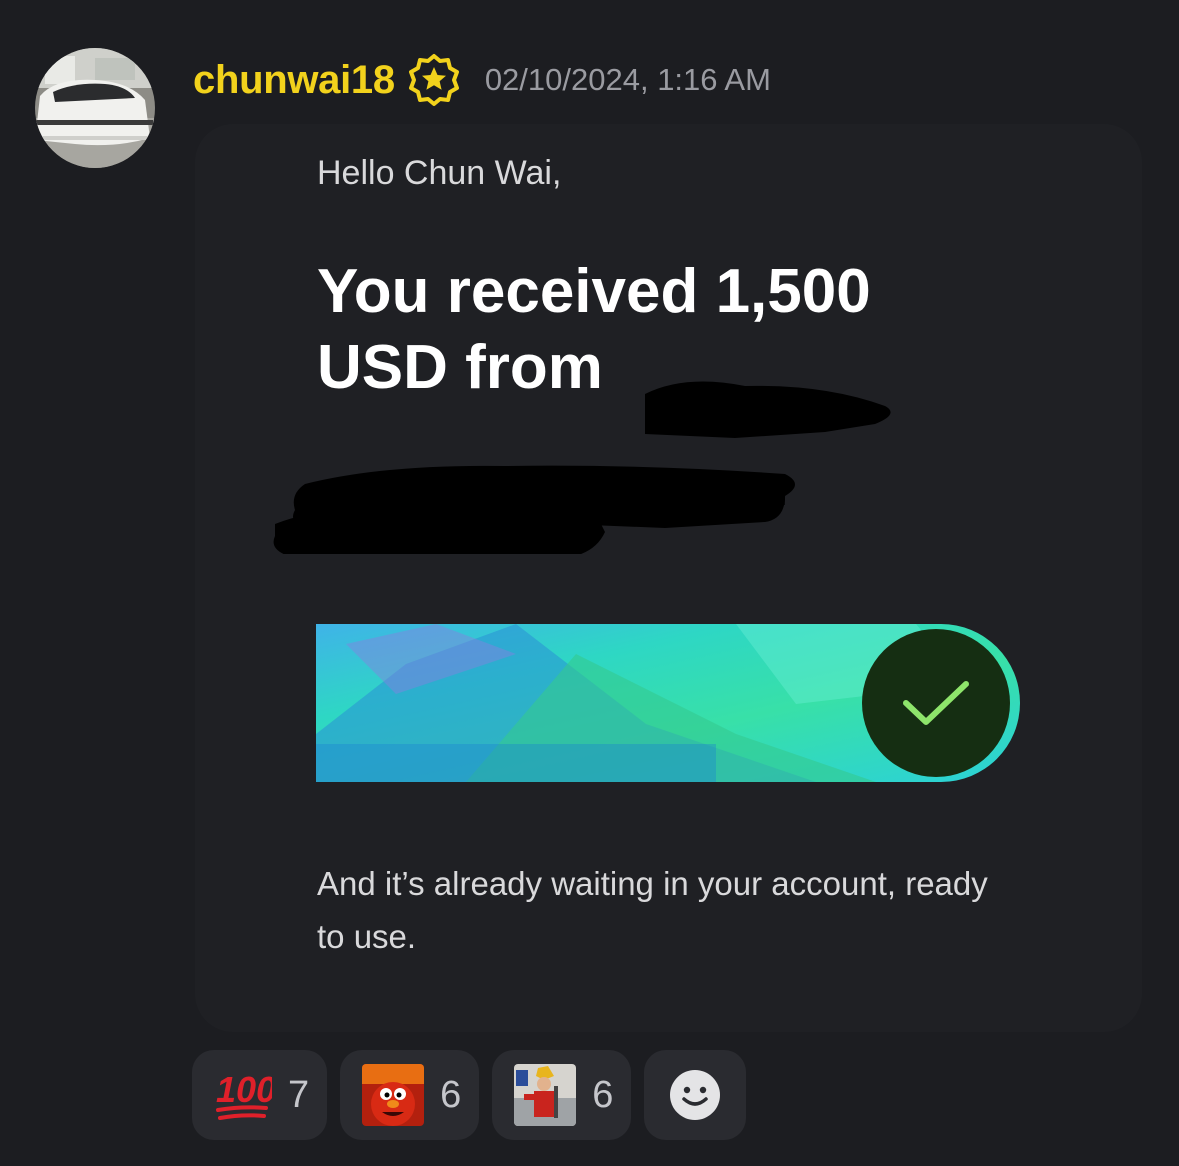 The height and width of the screenshot is (1166, 1179). I want to click on reactions-bar: 100 7 6 6, so click(469, 1095).